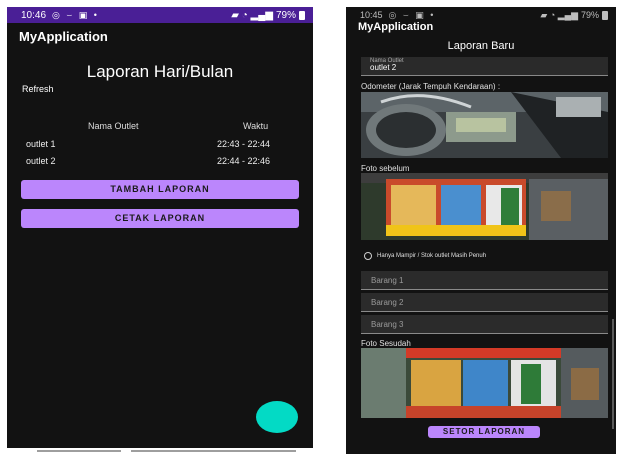 Image resolution: width=639 pixels, height=462 pixels. I want to click on column-header-outlet: Nama Outlet, so click(113, 126).